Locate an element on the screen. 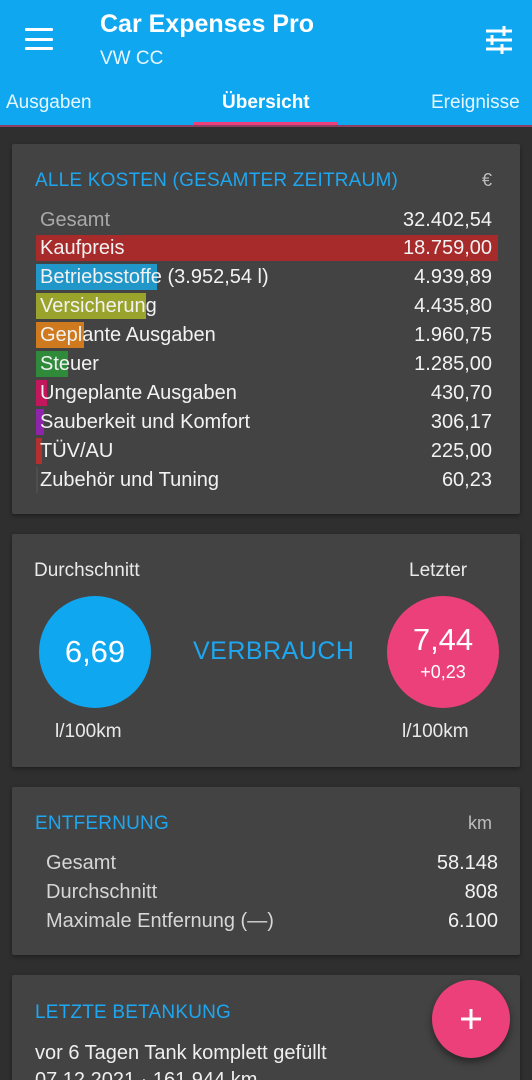  cost-label: Gesamt is located at coordinates (75, 220).